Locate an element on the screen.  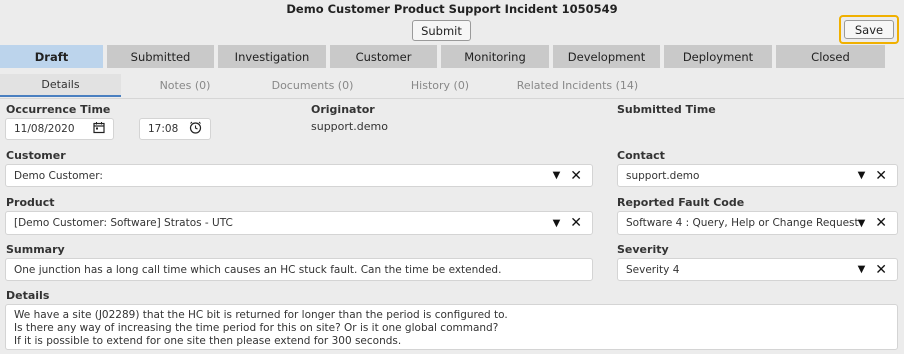
originator-label: Originator is located at coordinates (343, 109).